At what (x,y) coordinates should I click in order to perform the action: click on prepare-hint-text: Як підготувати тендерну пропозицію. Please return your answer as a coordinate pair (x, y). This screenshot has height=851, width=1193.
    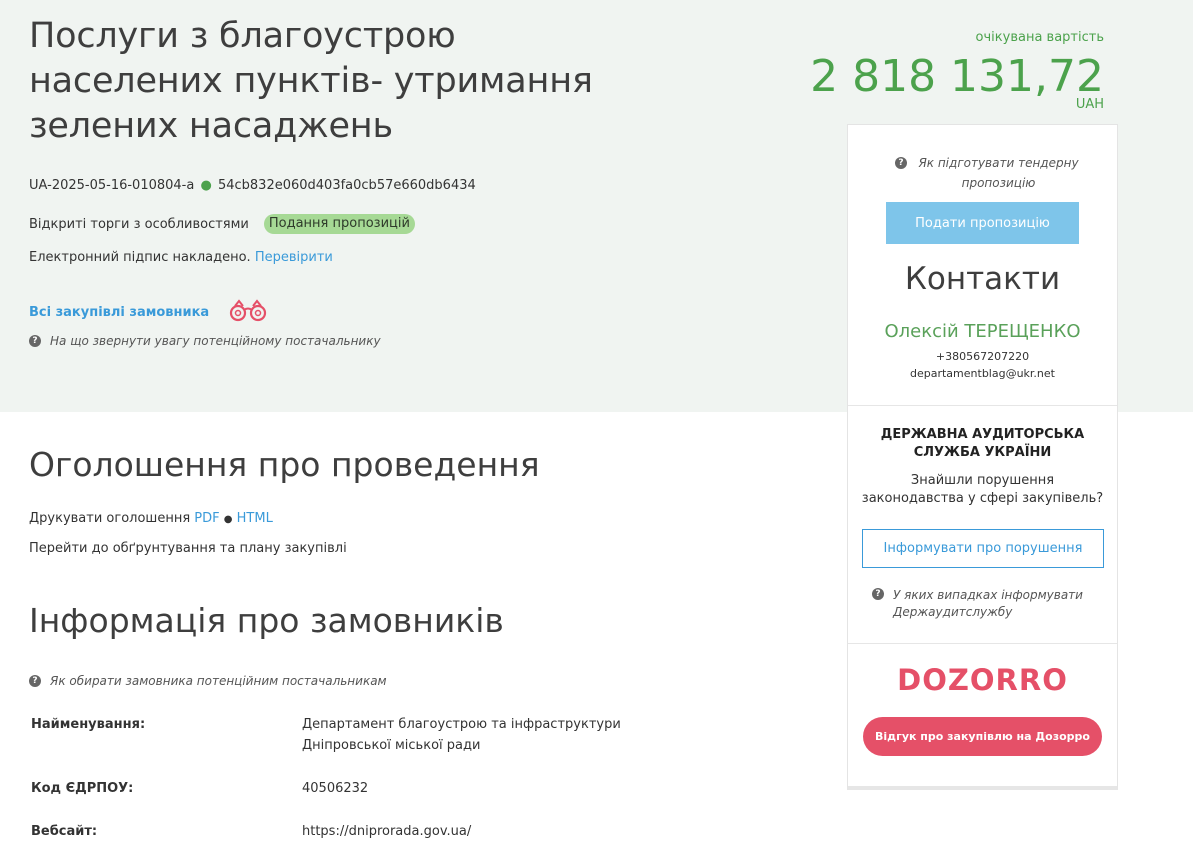
    Looking at the image, I should click on (998, 173).